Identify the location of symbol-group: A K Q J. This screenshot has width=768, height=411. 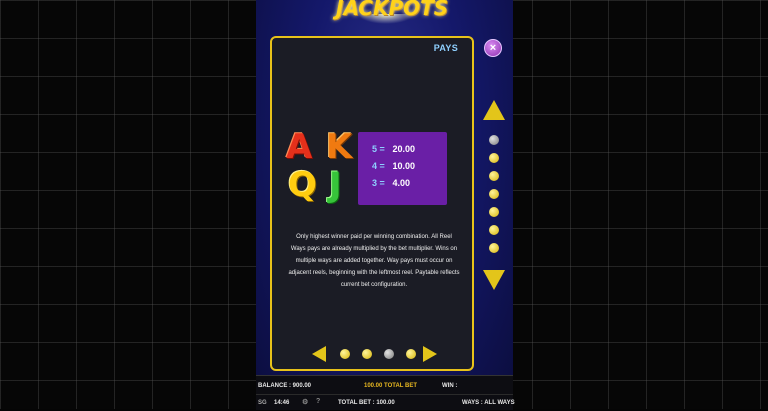
(326, 170).